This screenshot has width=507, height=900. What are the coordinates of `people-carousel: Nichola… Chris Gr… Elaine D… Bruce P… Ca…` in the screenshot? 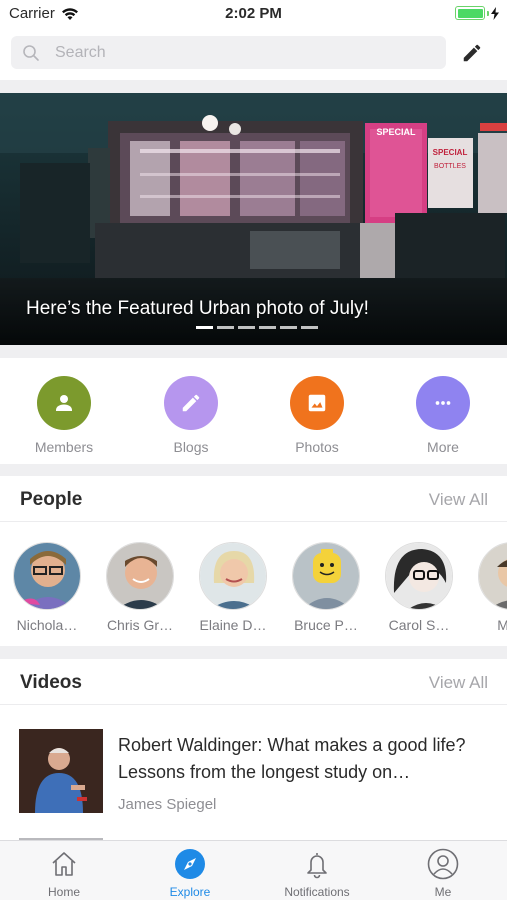 It's located at (253, 578).